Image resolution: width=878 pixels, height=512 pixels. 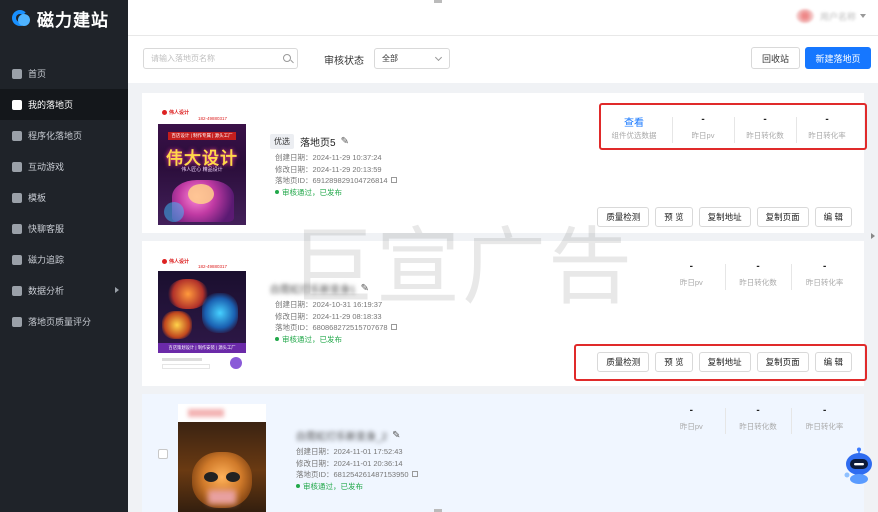 I want to click on page-id: 落地页ID：691289829104726814, so click(x=331, y=180).